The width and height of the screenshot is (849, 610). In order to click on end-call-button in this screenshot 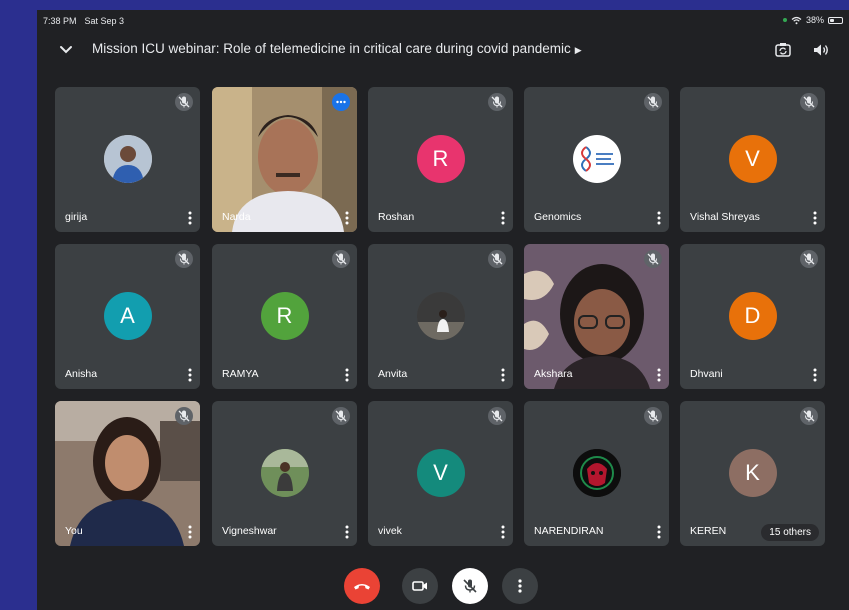, I will do `click(362, 586)`.